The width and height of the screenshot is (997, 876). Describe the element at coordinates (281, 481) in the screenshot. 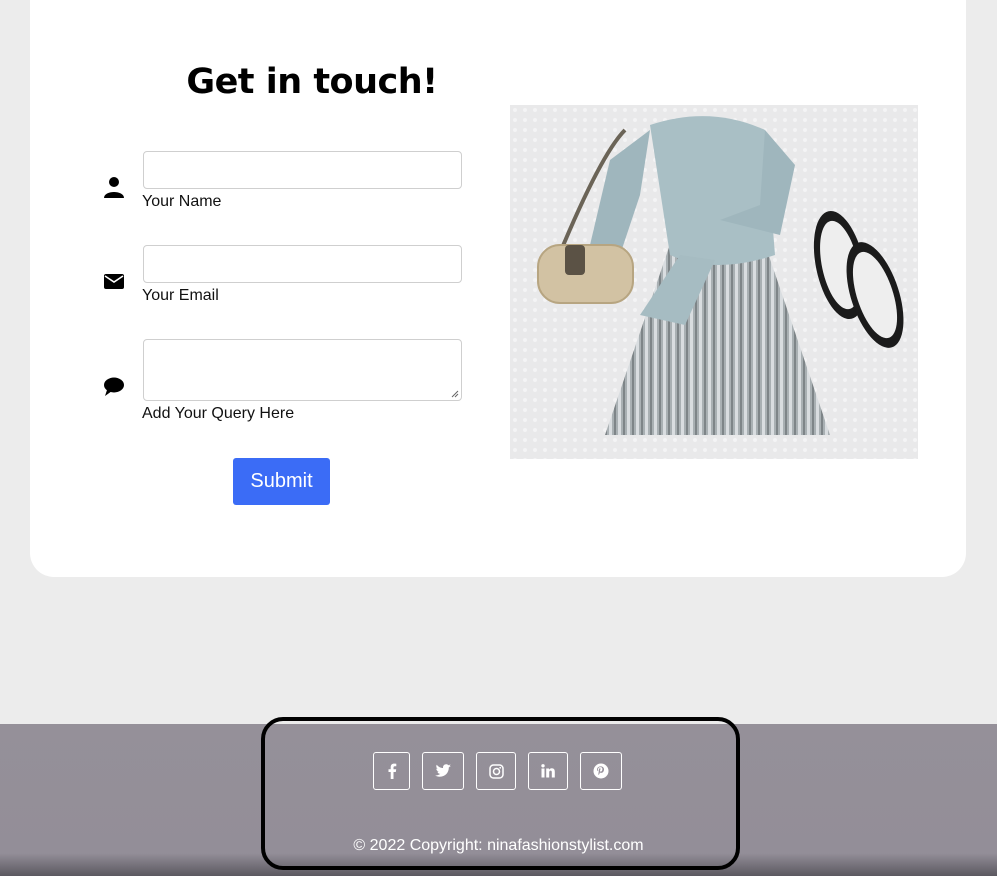

I see `submit-button: Submit` at that location.